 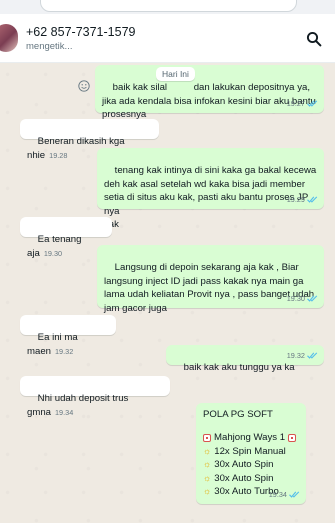 I want to click on contact-name: +62 857-7371-1579, so click(x=80, y=32).